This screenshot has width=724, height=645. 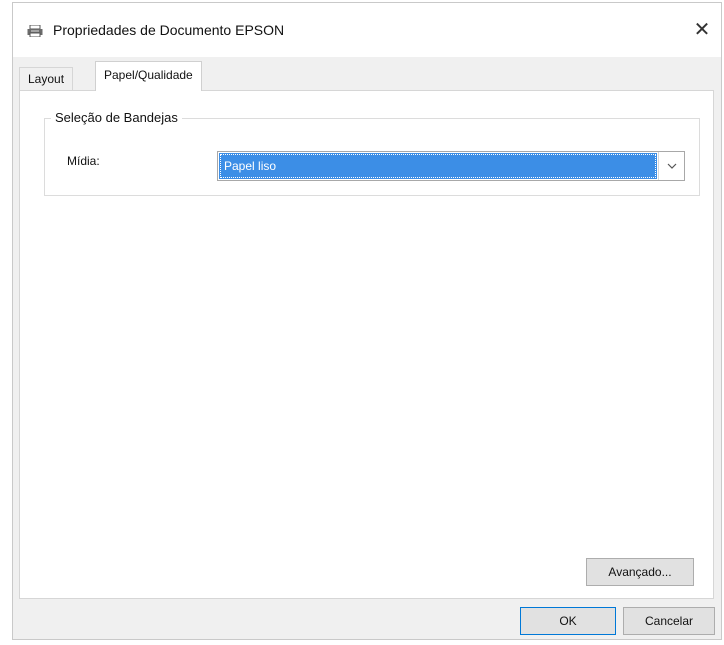 What do you see at coordinates (35, 31) in the screenshot?
I see `printer-icon` at bounding box center [35, 31].